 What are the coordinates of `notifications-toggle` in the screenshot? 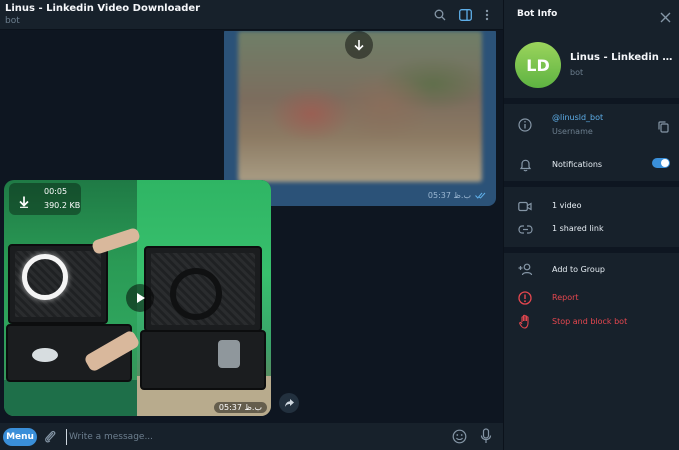 It's located at (661, 163).